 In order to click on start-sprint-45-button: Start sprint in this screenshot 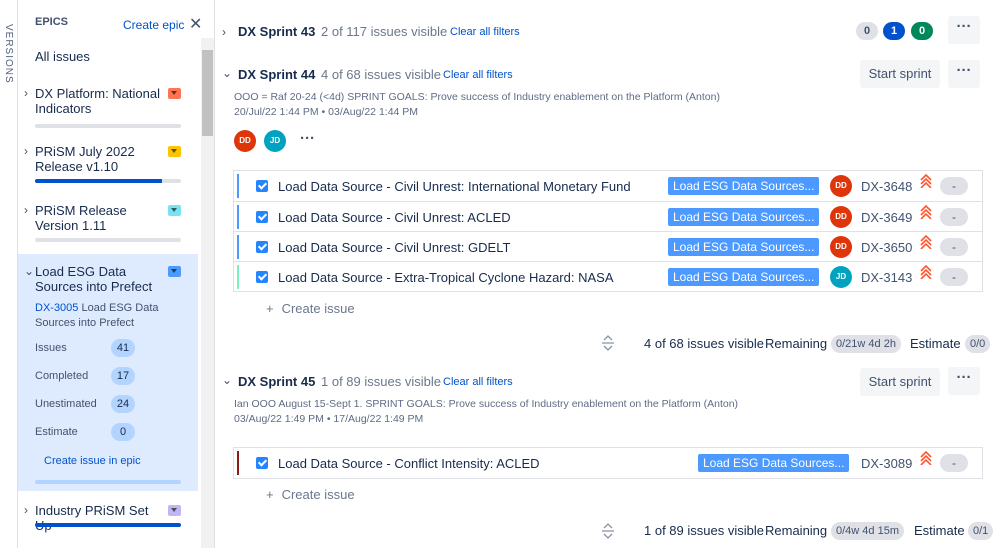, I will do `click(900, 382)`.